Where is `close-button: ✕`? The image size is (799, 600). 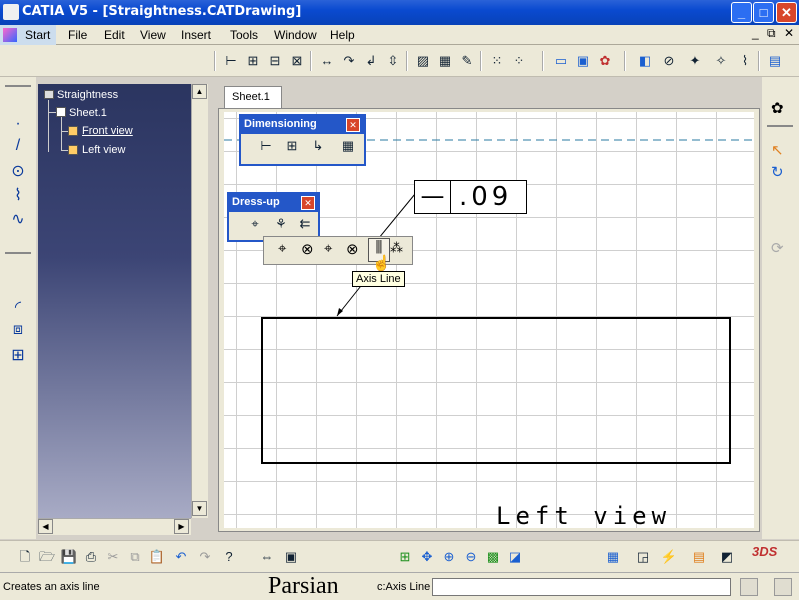 close-button: ✕ is located at coordinates (786, 12).